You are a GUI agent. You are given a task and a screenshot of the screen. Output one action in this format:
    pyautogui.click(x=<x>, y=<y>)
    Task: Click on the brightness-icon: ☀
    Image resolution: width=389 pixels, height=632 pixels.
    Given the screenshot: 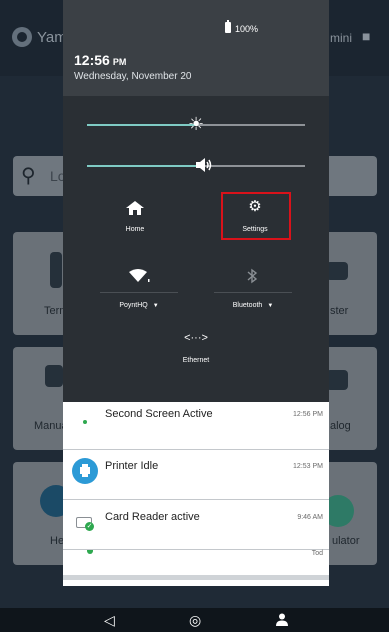 What is the action you would take?
    pyautogui.click(x=196, y=124)
    